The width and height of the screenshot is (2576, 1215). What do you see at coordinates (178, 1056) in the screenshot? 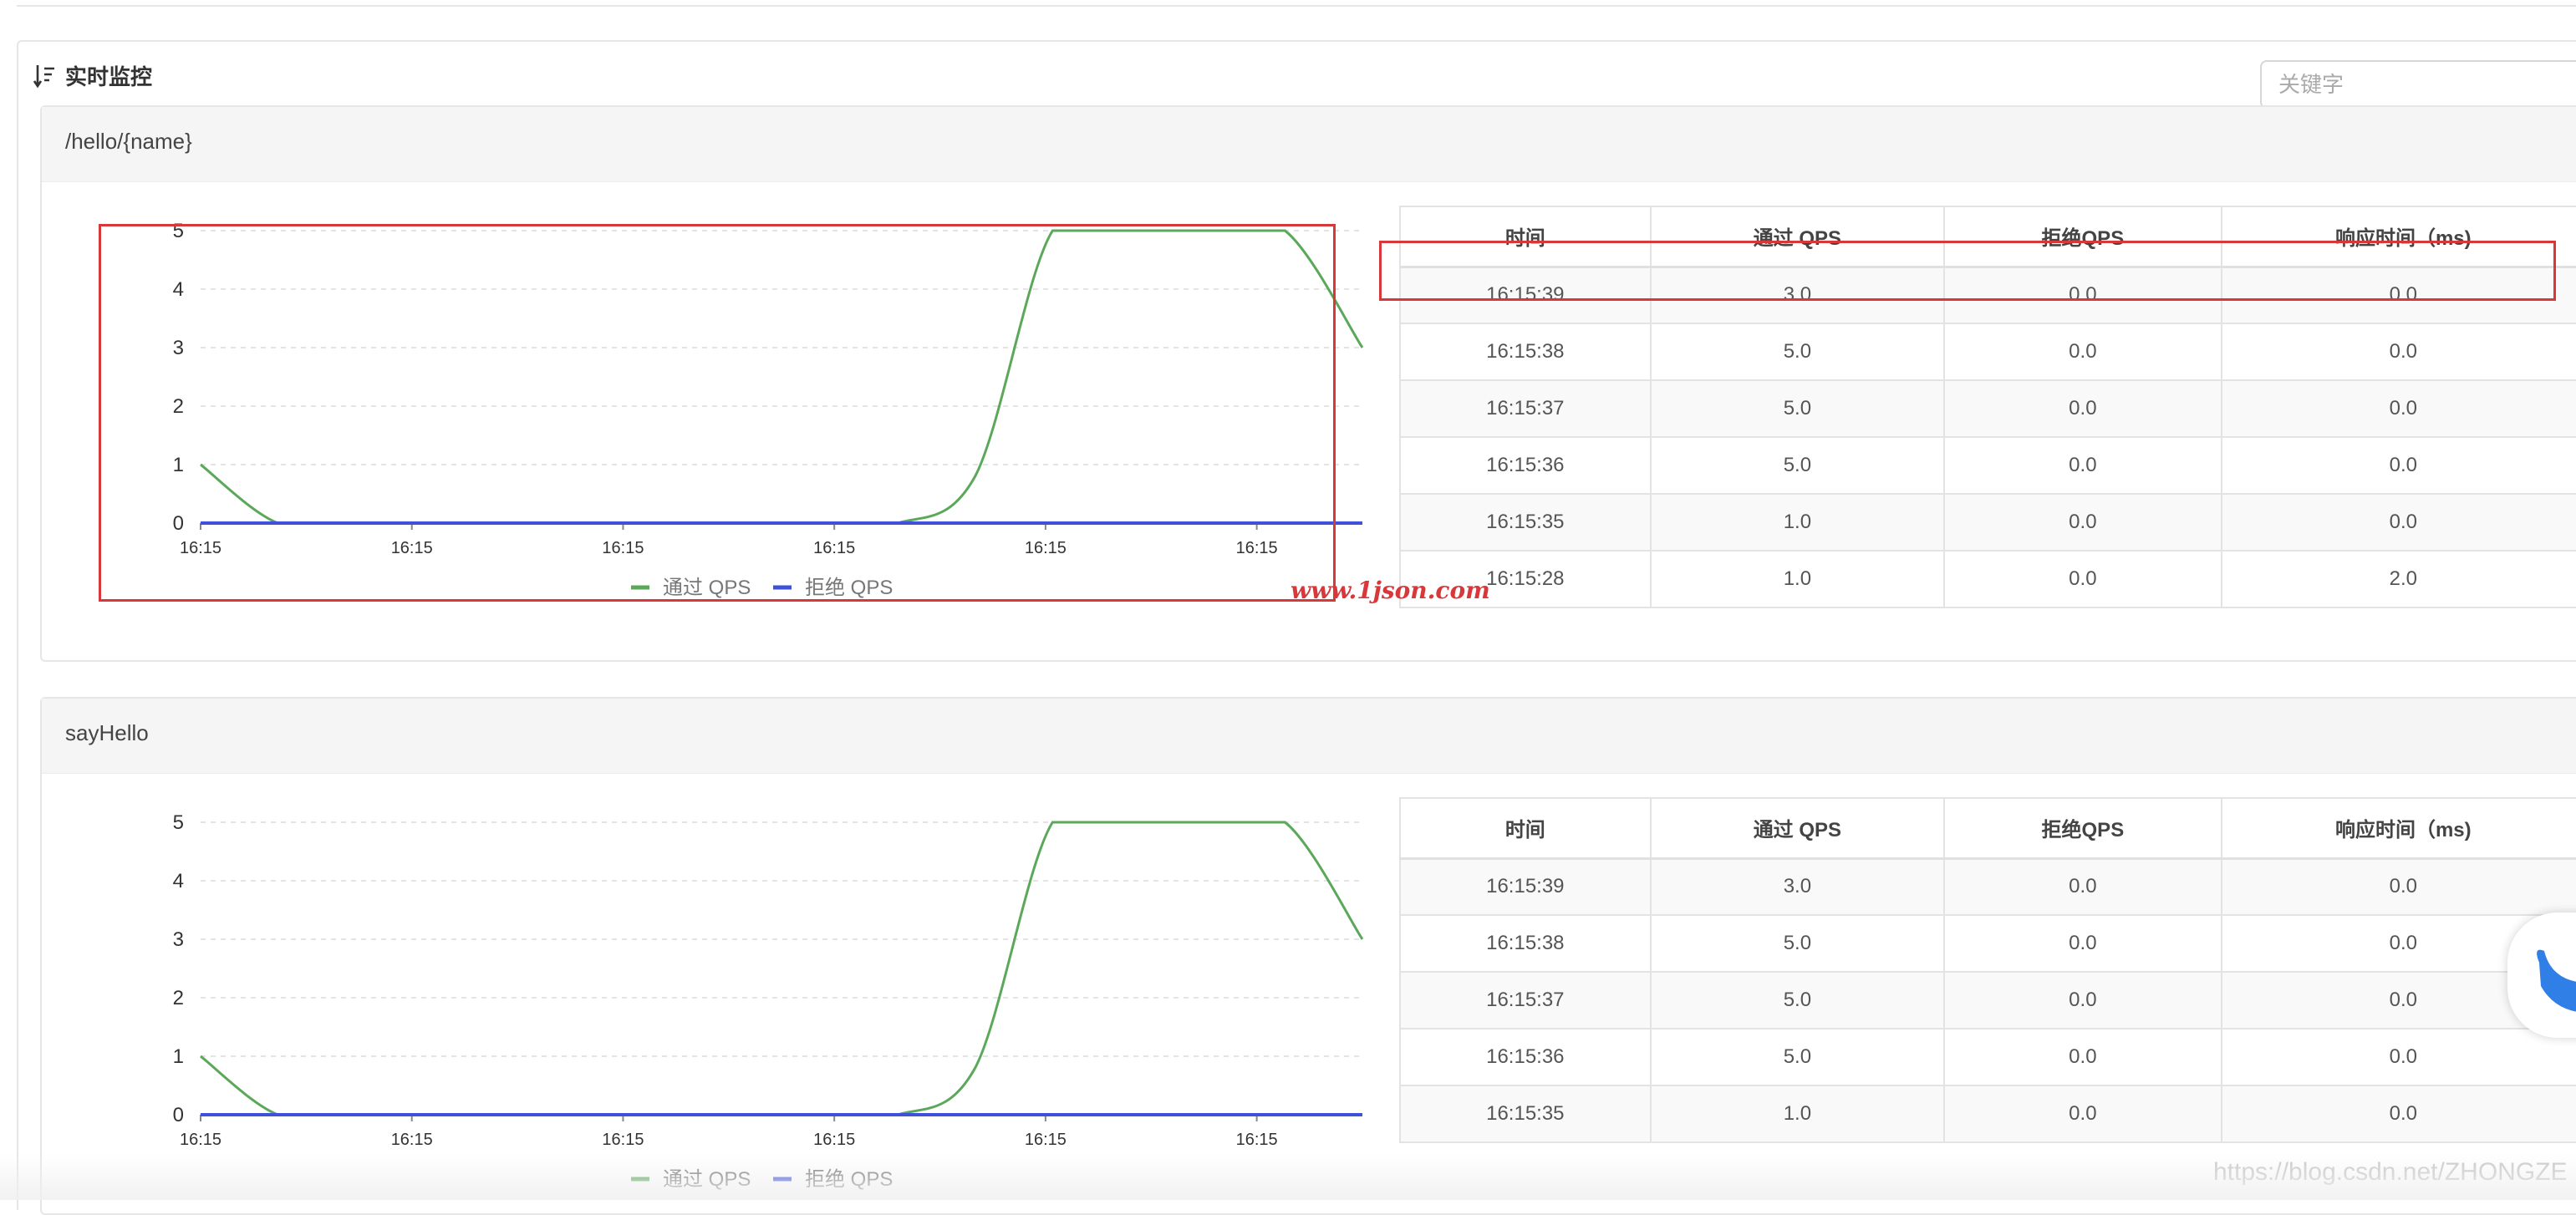
I see `y-tick-label: 1` at bounding box center [178, 1056].